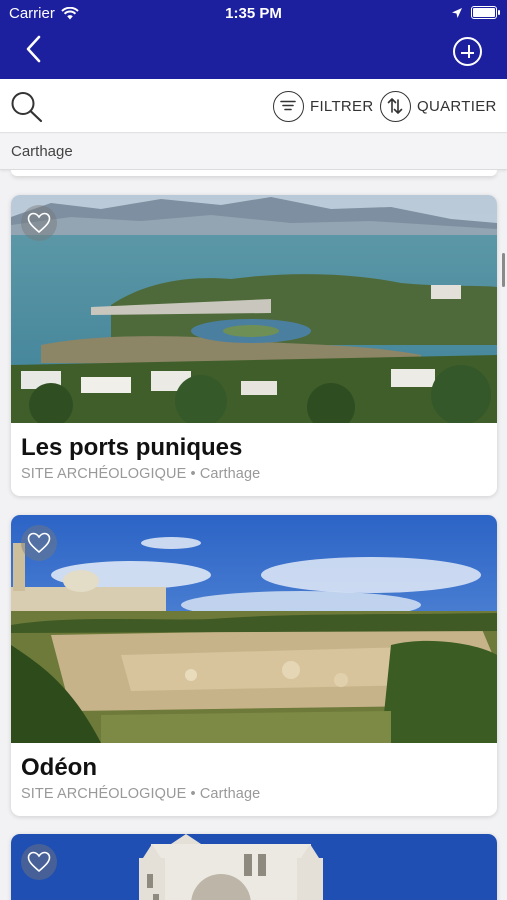 The width and height of the screenshot is (507, 900). What do you see at coordinates (253, 106) in the screenshot?
I see `search-toolbar: FILTRER QUARTIER` at bounding box center [253, 106].